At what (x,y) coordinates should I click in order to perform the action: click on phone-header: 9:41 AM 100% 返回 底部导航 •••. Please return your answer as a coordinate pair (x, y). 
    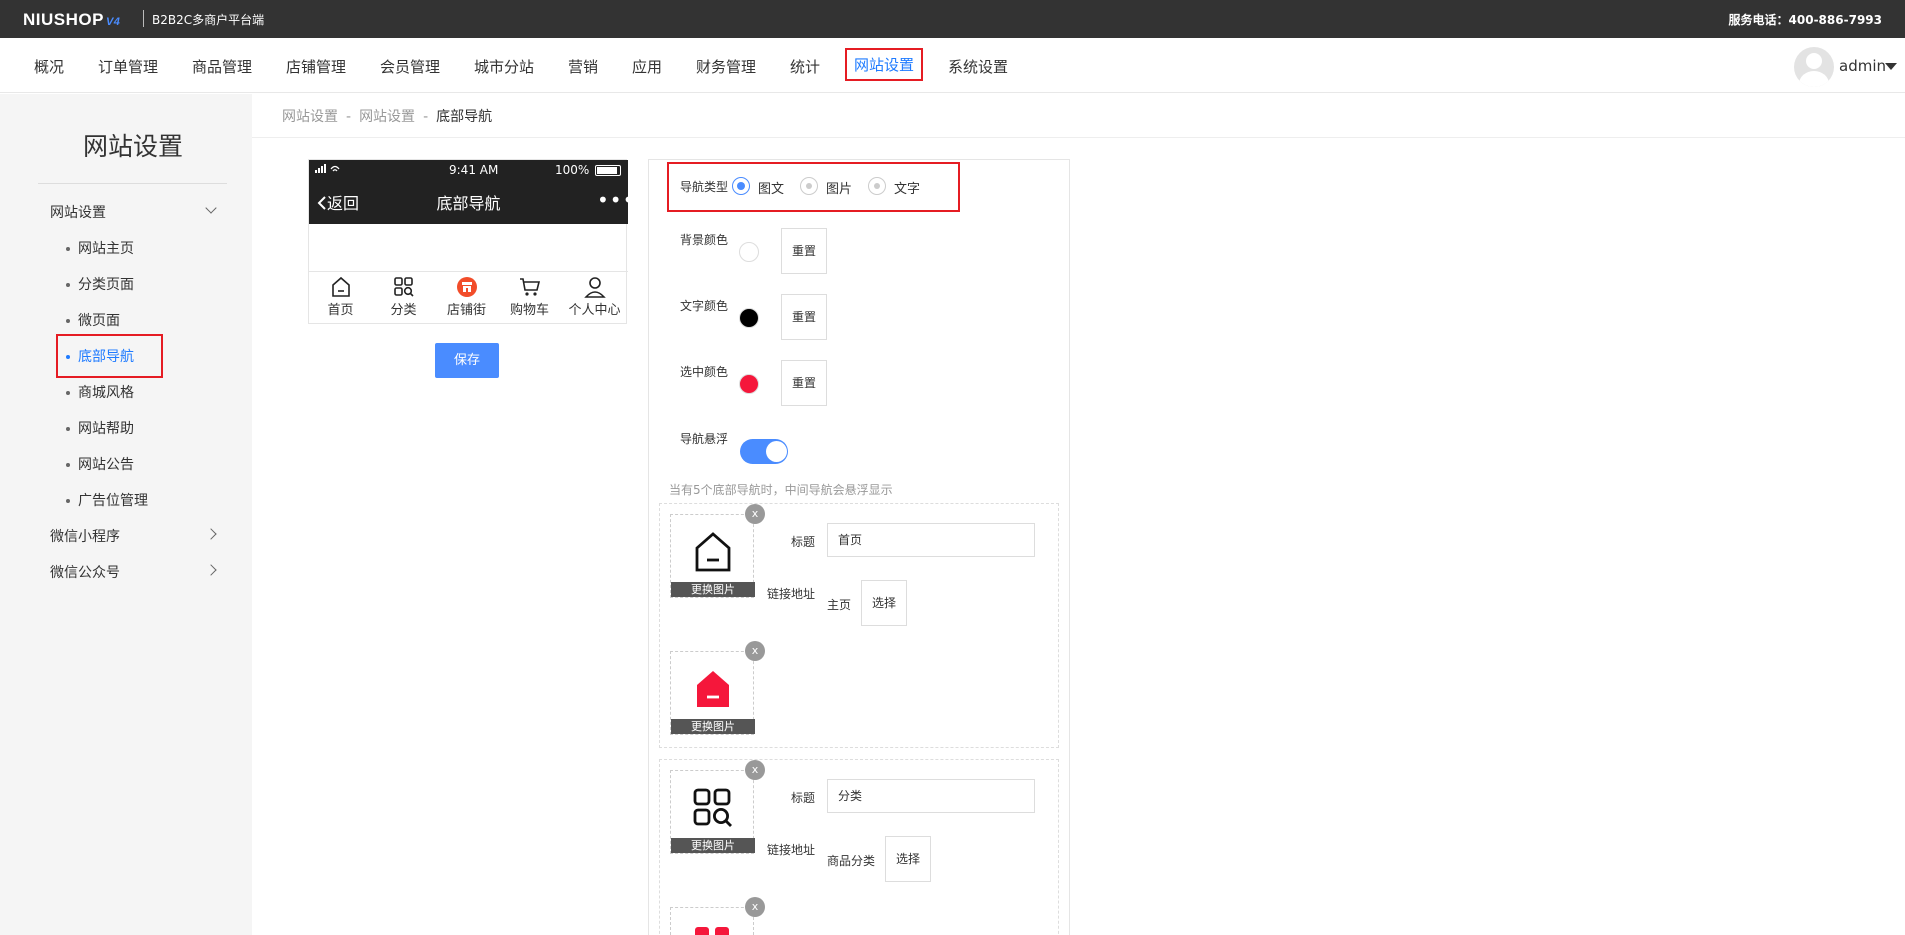
    Looking at the image, I should click on (471, 192).